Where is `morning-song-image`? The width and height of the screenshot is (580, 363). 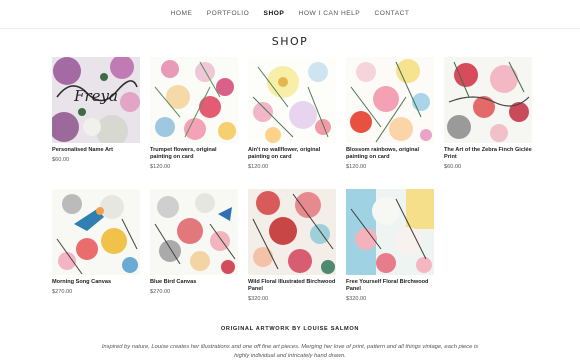
morning-song-image is located at coordinates (96, 232).